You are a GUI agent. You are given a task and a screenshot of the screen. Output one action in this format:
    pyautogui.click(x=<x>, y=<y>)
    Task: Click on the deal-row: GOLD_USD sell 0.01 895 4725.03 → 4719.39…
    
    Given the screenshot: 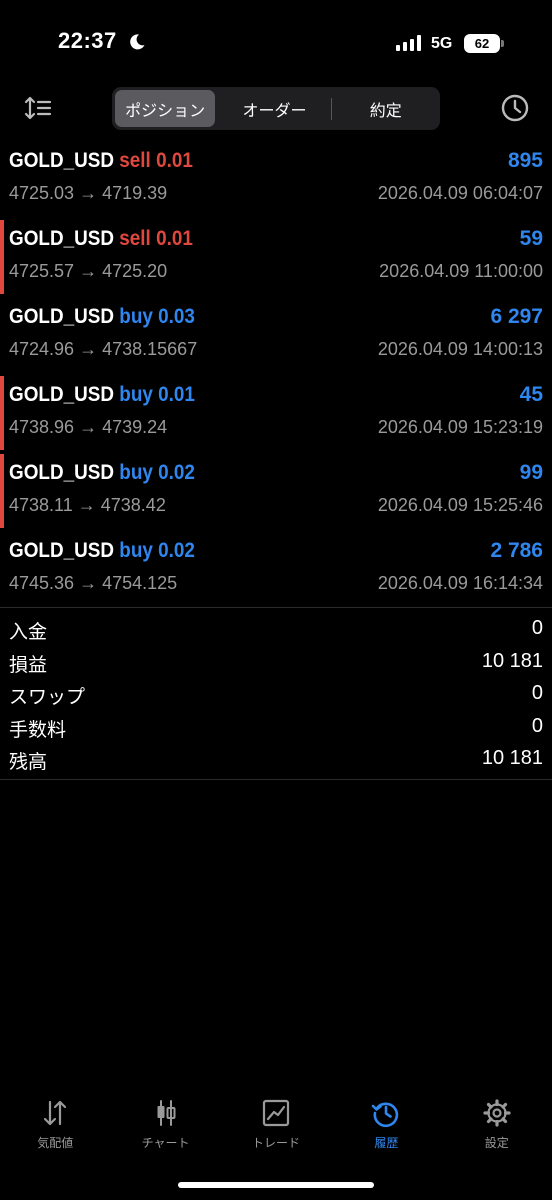 What is the action you would take?
    pyautogui.click(x=276, y=179)
    